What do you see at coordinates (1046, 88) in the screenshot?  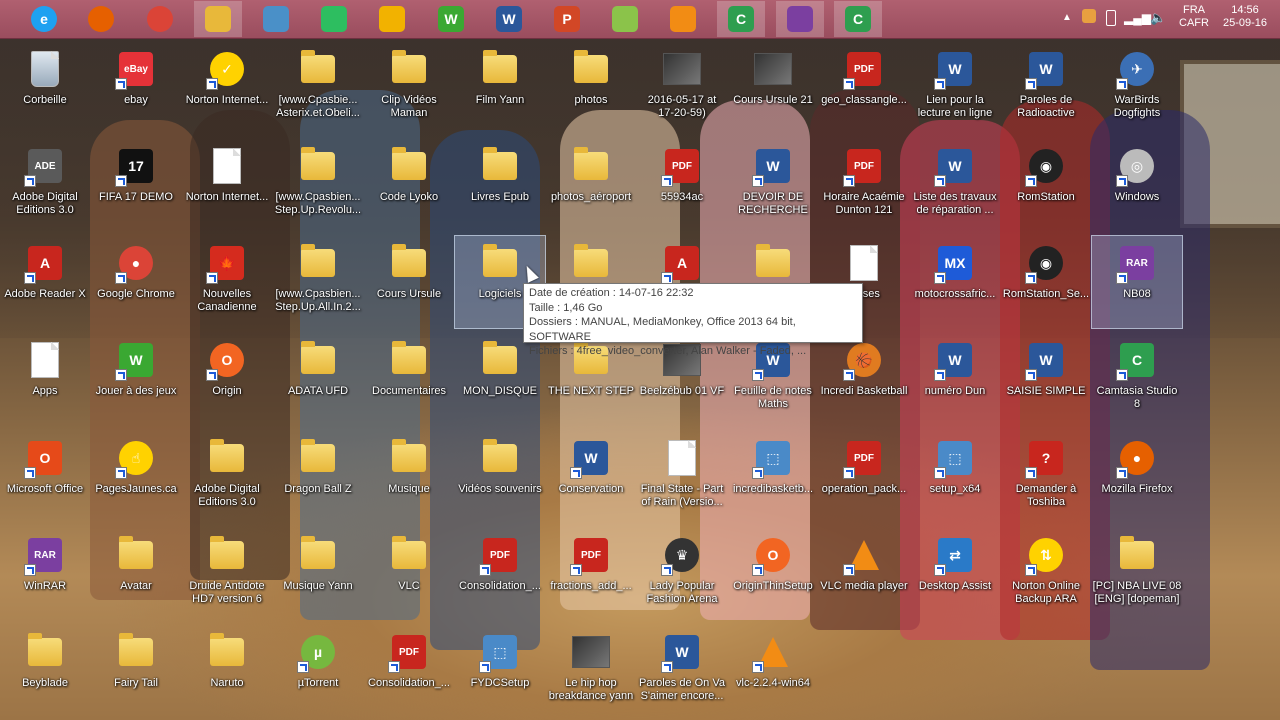 I see `desktop-icon: W Paroles de Radioactive` at bounding box center [1046, 88].